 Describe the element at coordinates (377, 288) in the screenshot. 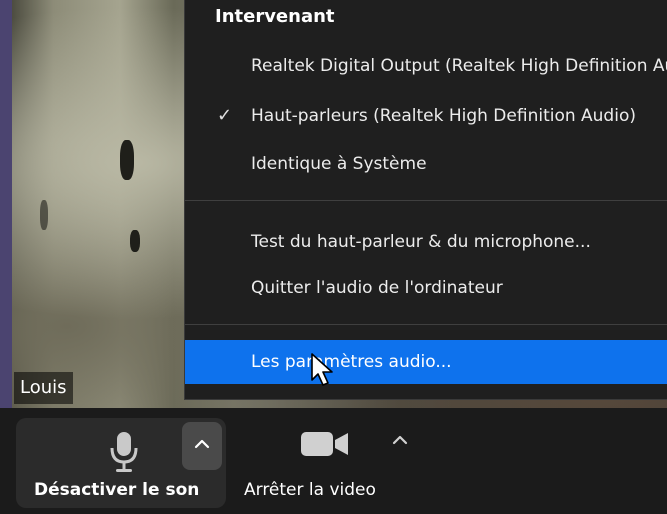

I see `menu-item-label: Quitter l'audio de l'ordinateur` at that location.